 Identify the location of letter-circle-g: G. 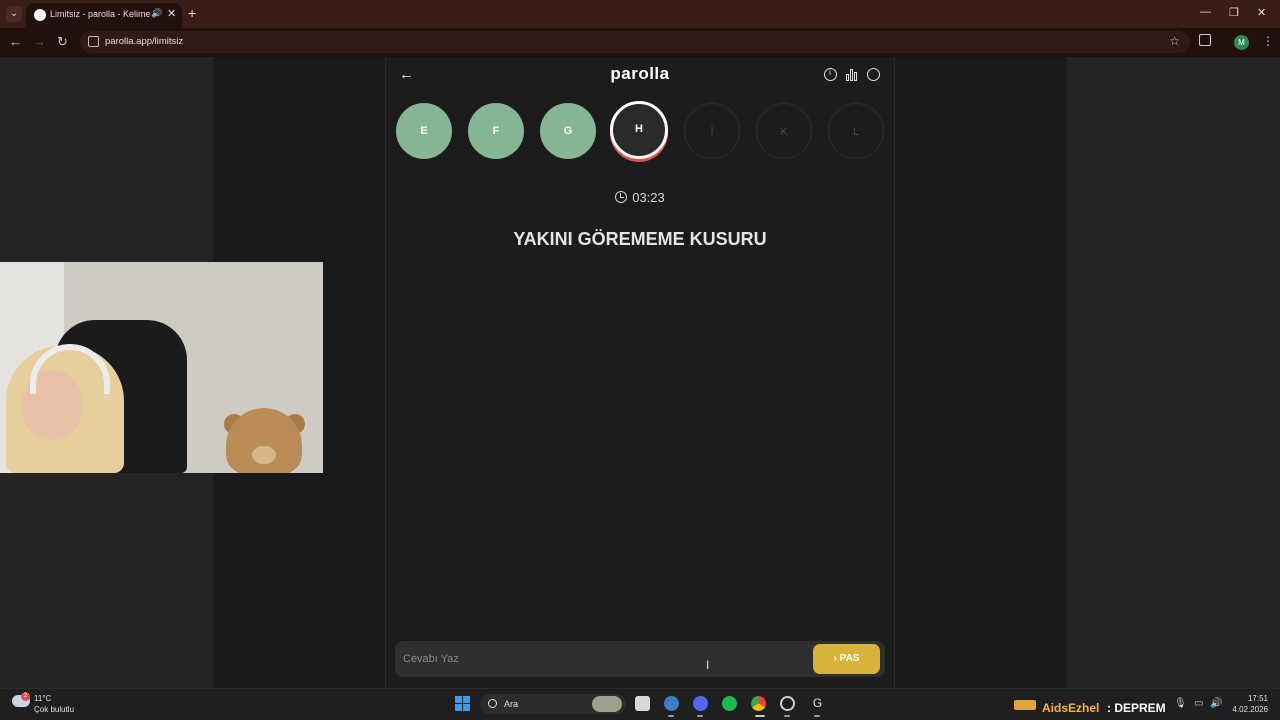
(568, 131).